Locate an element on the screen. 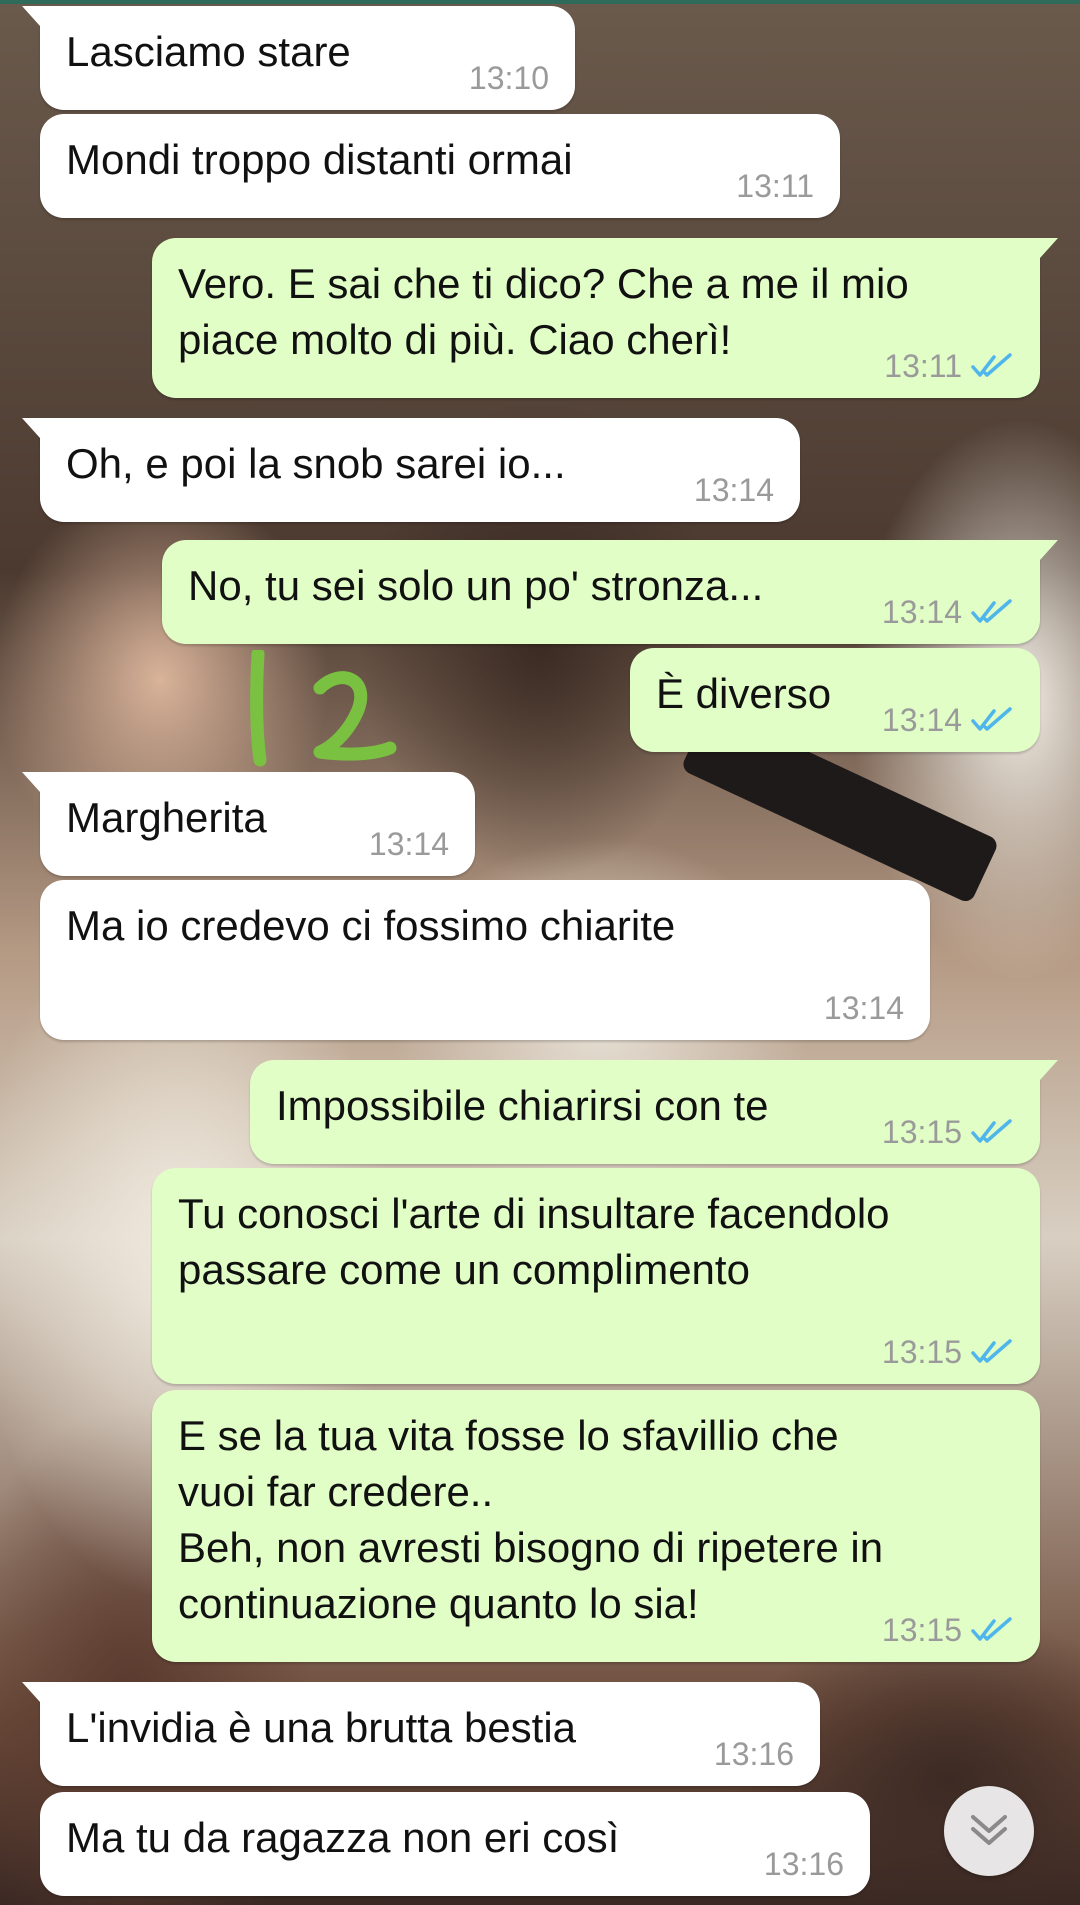  message-bubble-incoming: Mondi troppo distanti ormai 13:11 is located at coordinates (440, 166).